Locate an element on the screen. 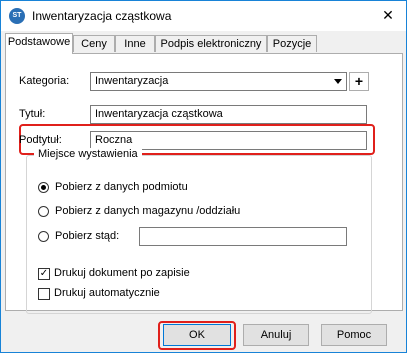 The width and height of the screenshot is (407, 353). print-after-save-label: Drukuj dokument po zapisie is located at coordinates (122, 273).